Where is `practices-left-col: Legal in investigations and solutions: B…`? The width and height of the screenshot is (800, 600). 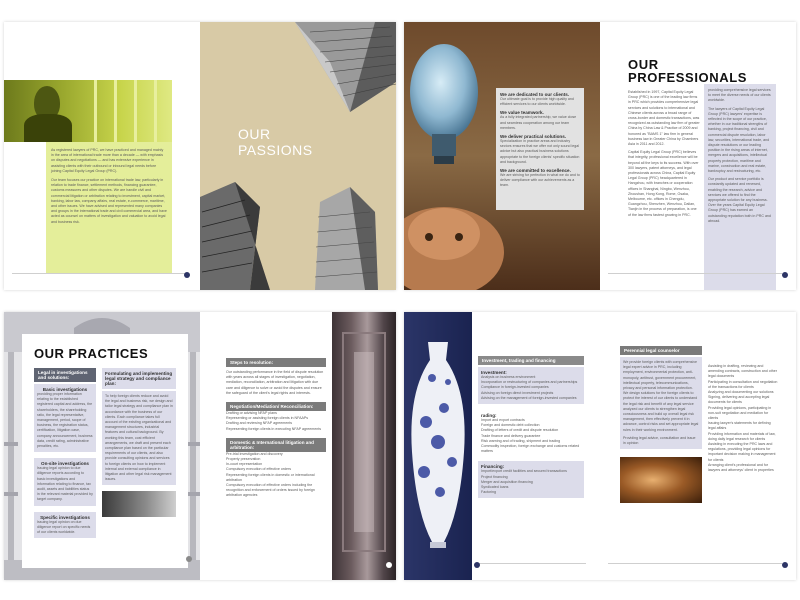
practices-left-col: Legal in investigations and solutions: B… is located at coordinates (65, 453).